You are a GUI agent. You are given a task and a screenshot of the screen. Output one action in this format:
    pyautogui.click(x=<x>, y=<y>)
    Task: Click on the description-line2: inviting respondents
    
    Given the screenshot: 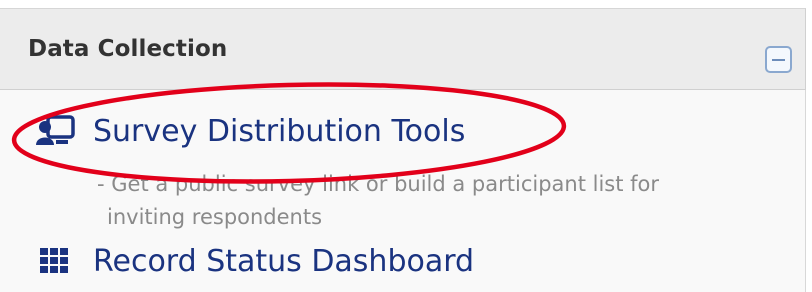 What is the action you would take?
    pyautogui.click(x=215, y=217)
    